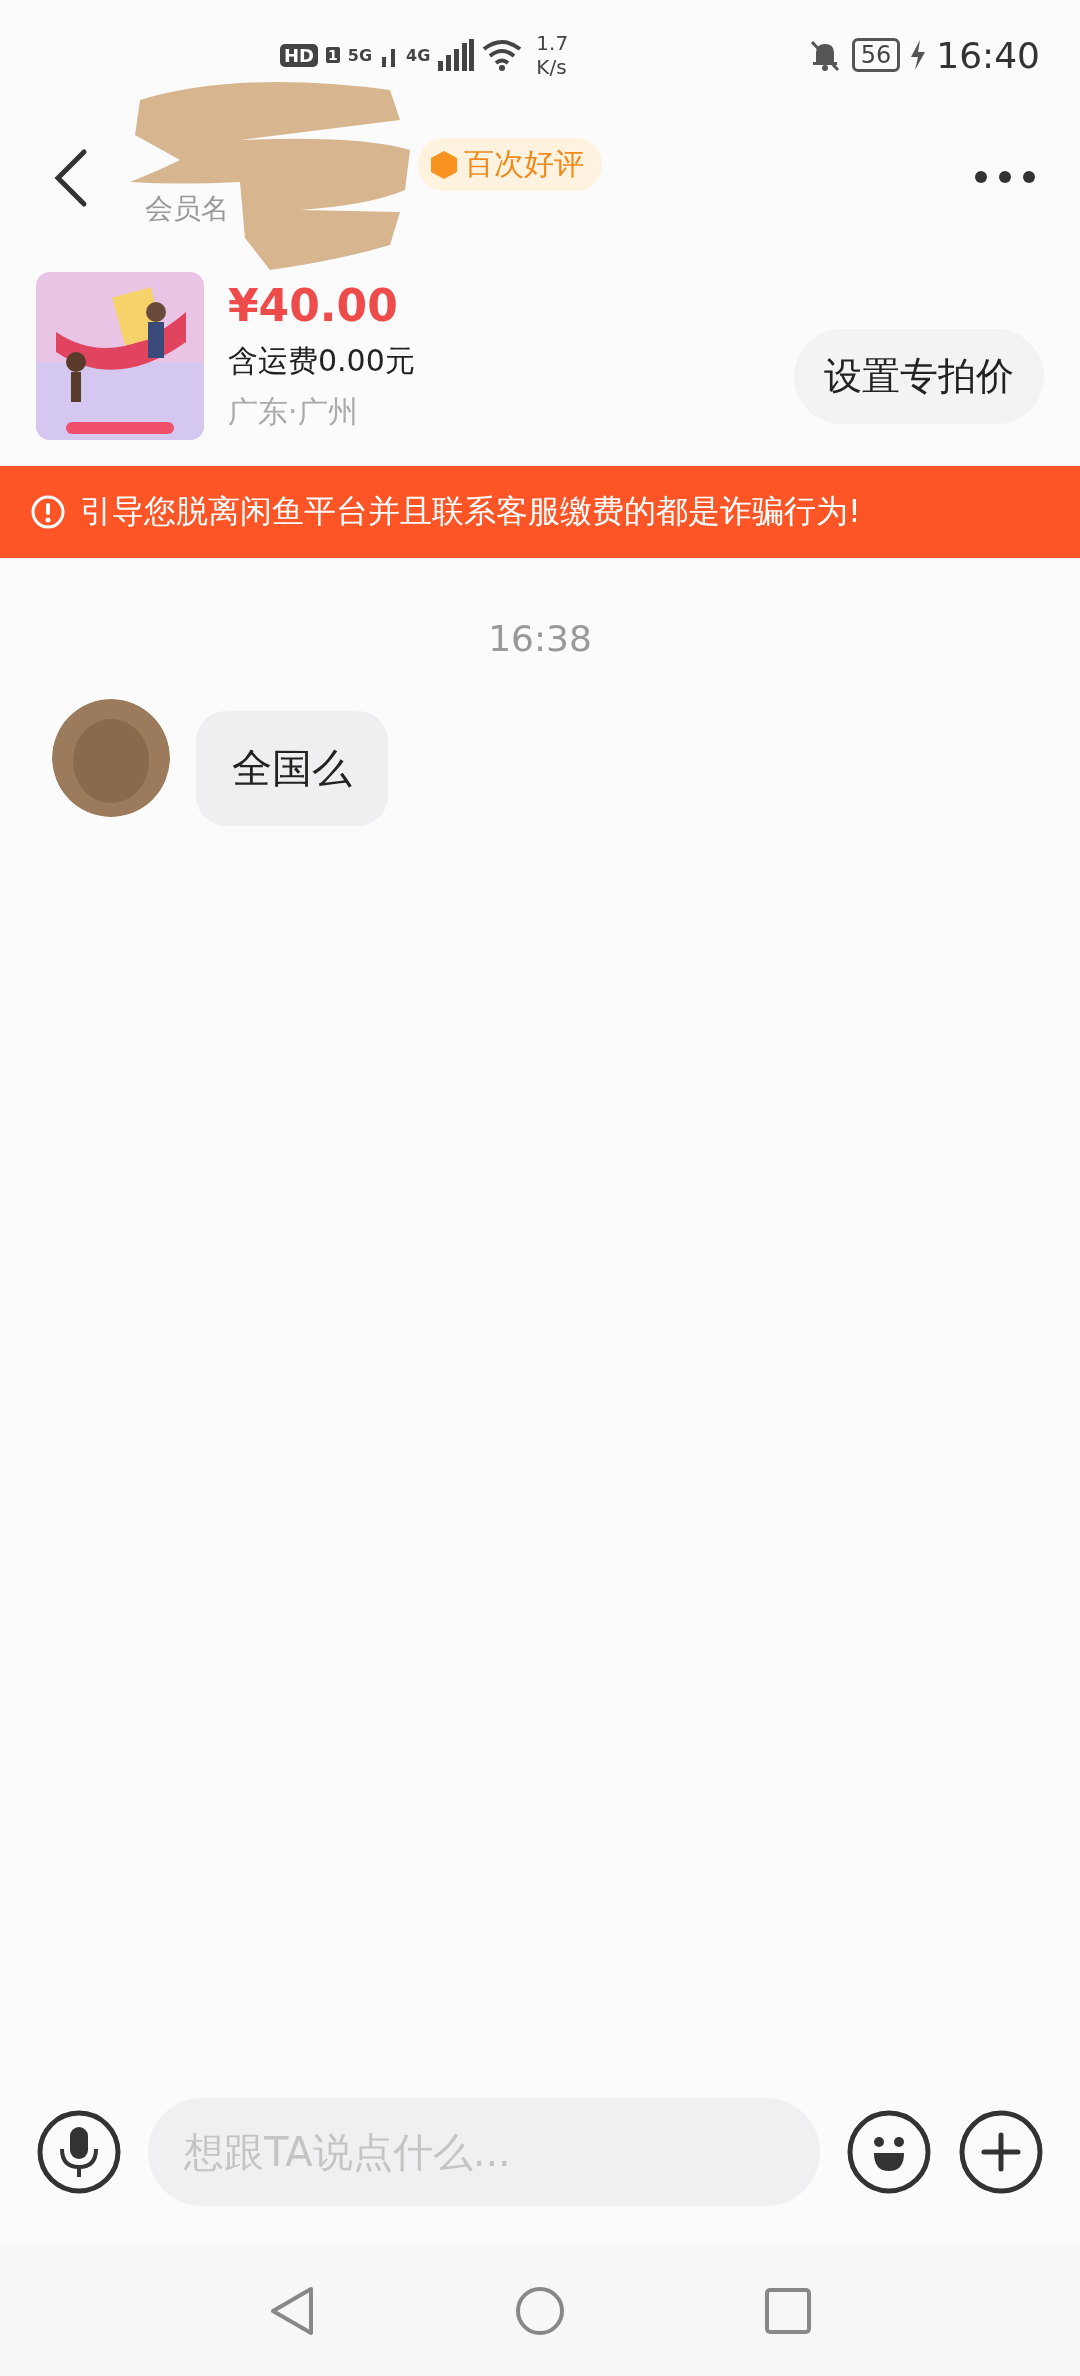 This screenshot has width=1080, height=2376. What do you see at coordinates (552, 43) in the screenshot?
I see `speed-value: 1.7` at bounding box center [552, 43].